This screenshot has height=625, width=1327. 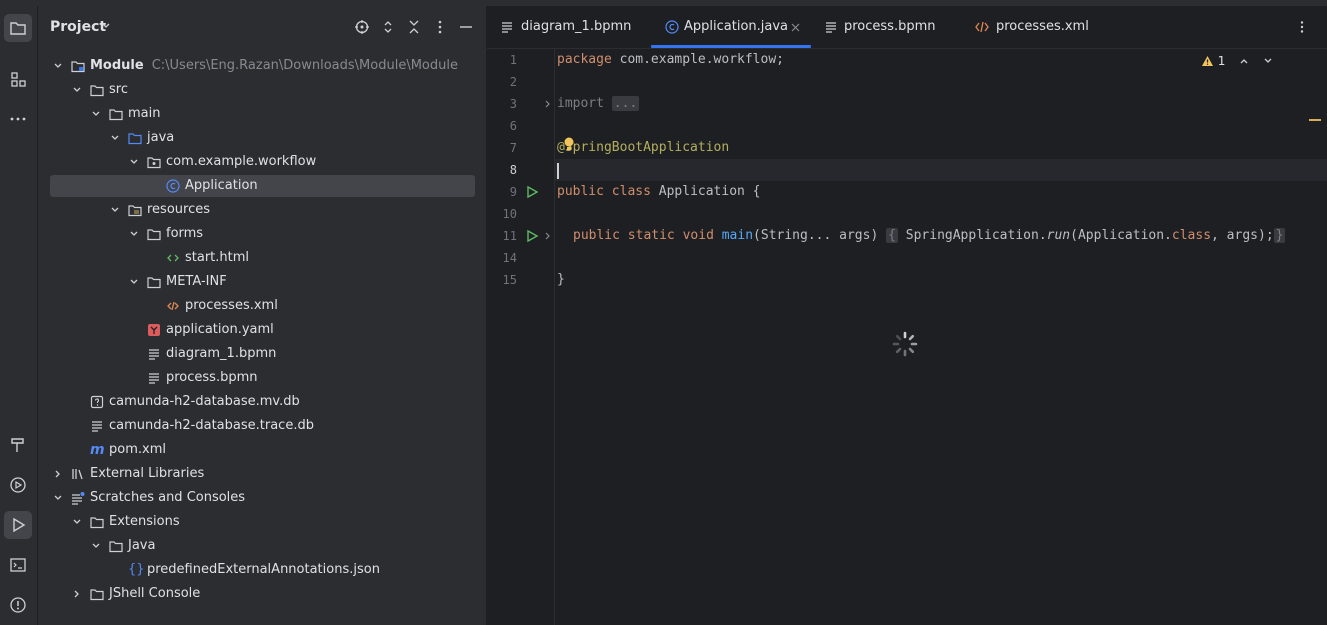 I want to click on tab-application-java: Application.java, so click(x=731, y=27).